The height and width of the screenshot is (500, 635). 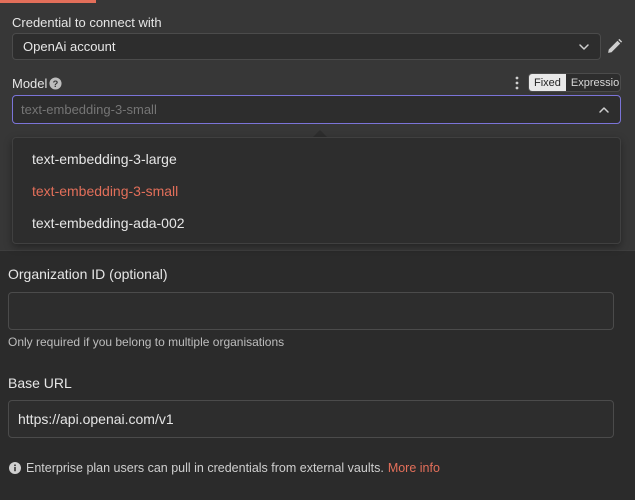 What do you see at coordinates (30, 83) in the screenshot?
I see `model-label: Model` at bounding box center [30, 83].